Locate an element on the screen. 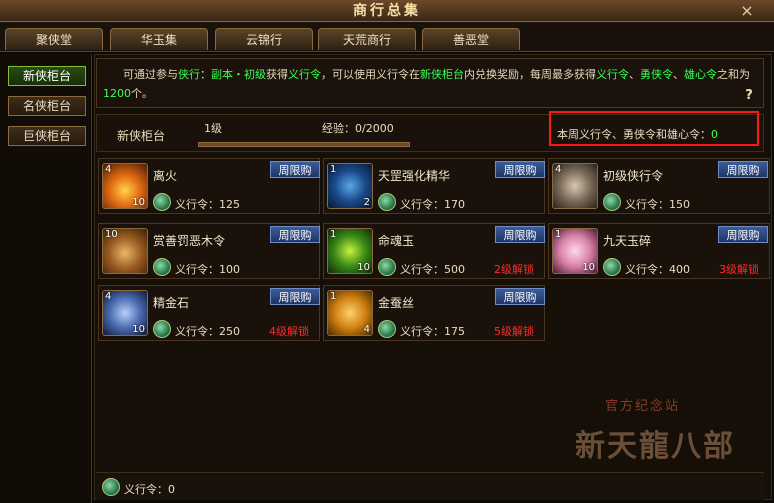  gem-icon: 4 10 is located at coordinates (125, 313).